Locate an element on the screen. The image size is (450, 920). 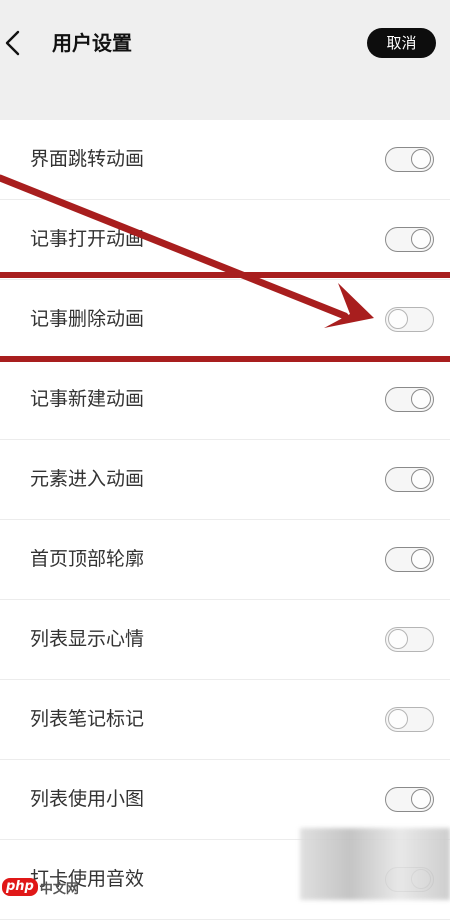
blurred-region is located at coordinates (375, 864).